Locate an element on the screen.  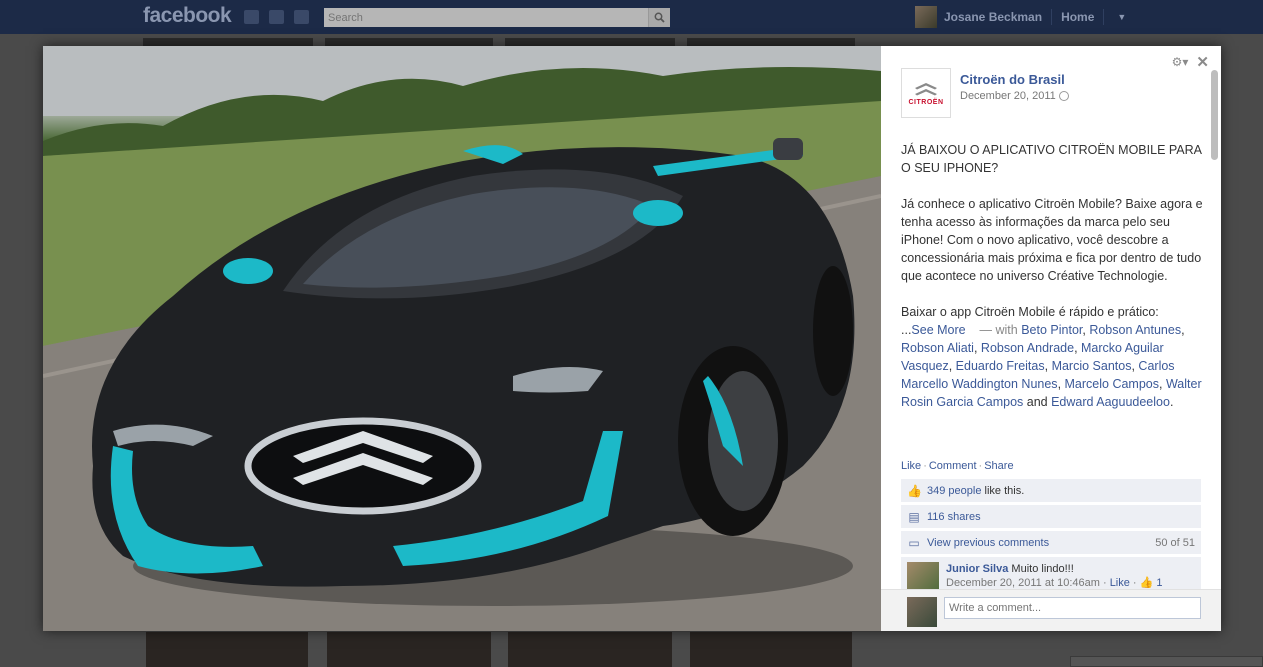
tagged-person-link: Robson Antunes is located at coordinates (1135, 330).